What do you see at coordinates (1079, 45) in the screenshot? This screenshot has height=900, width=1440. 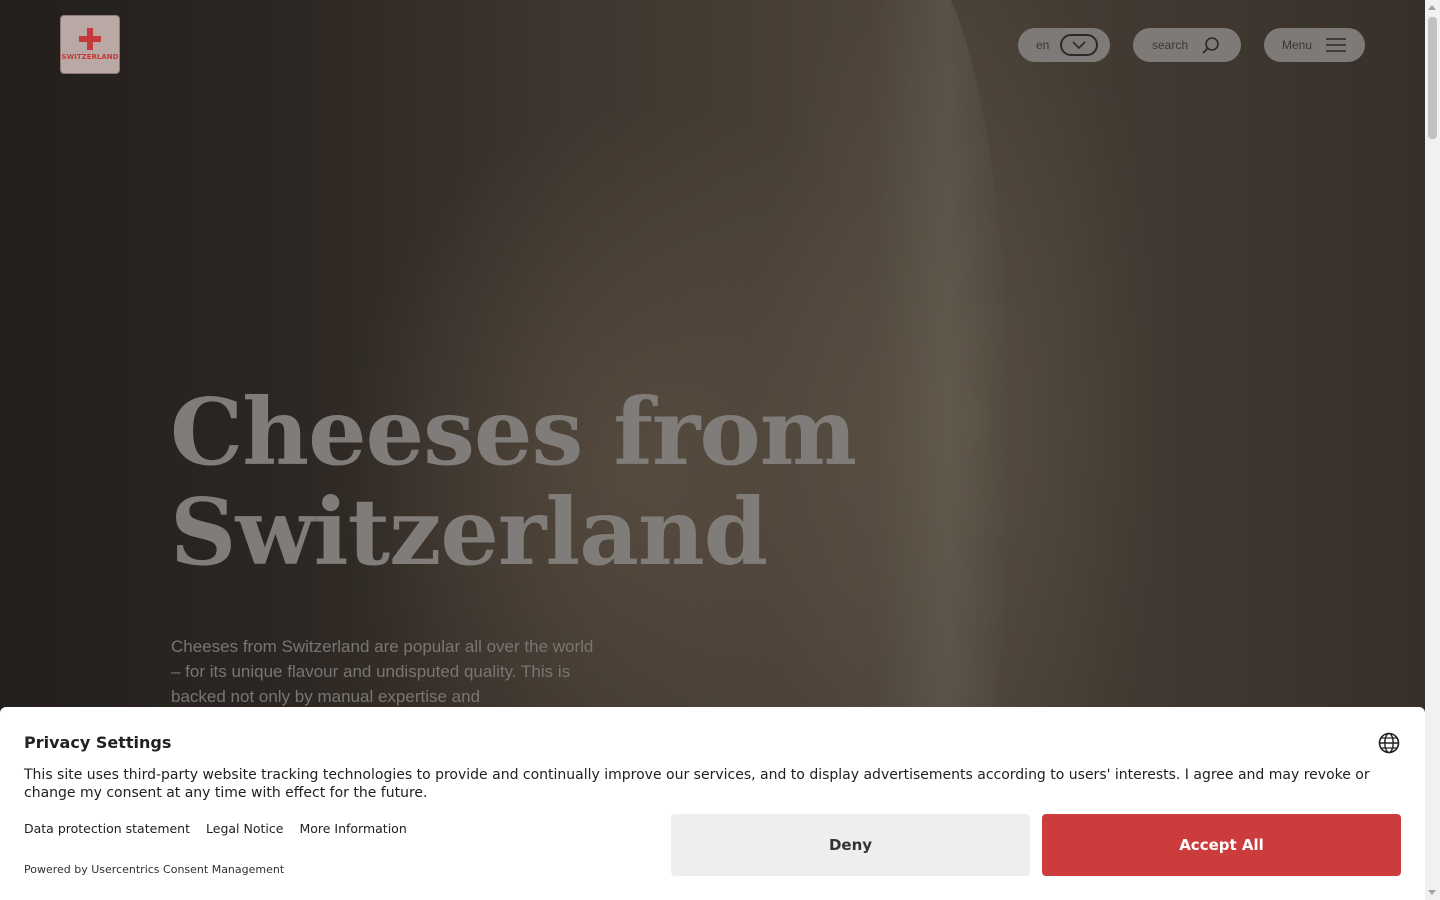 I see `chevron-down-icon` at bounding box center [1079, 45].